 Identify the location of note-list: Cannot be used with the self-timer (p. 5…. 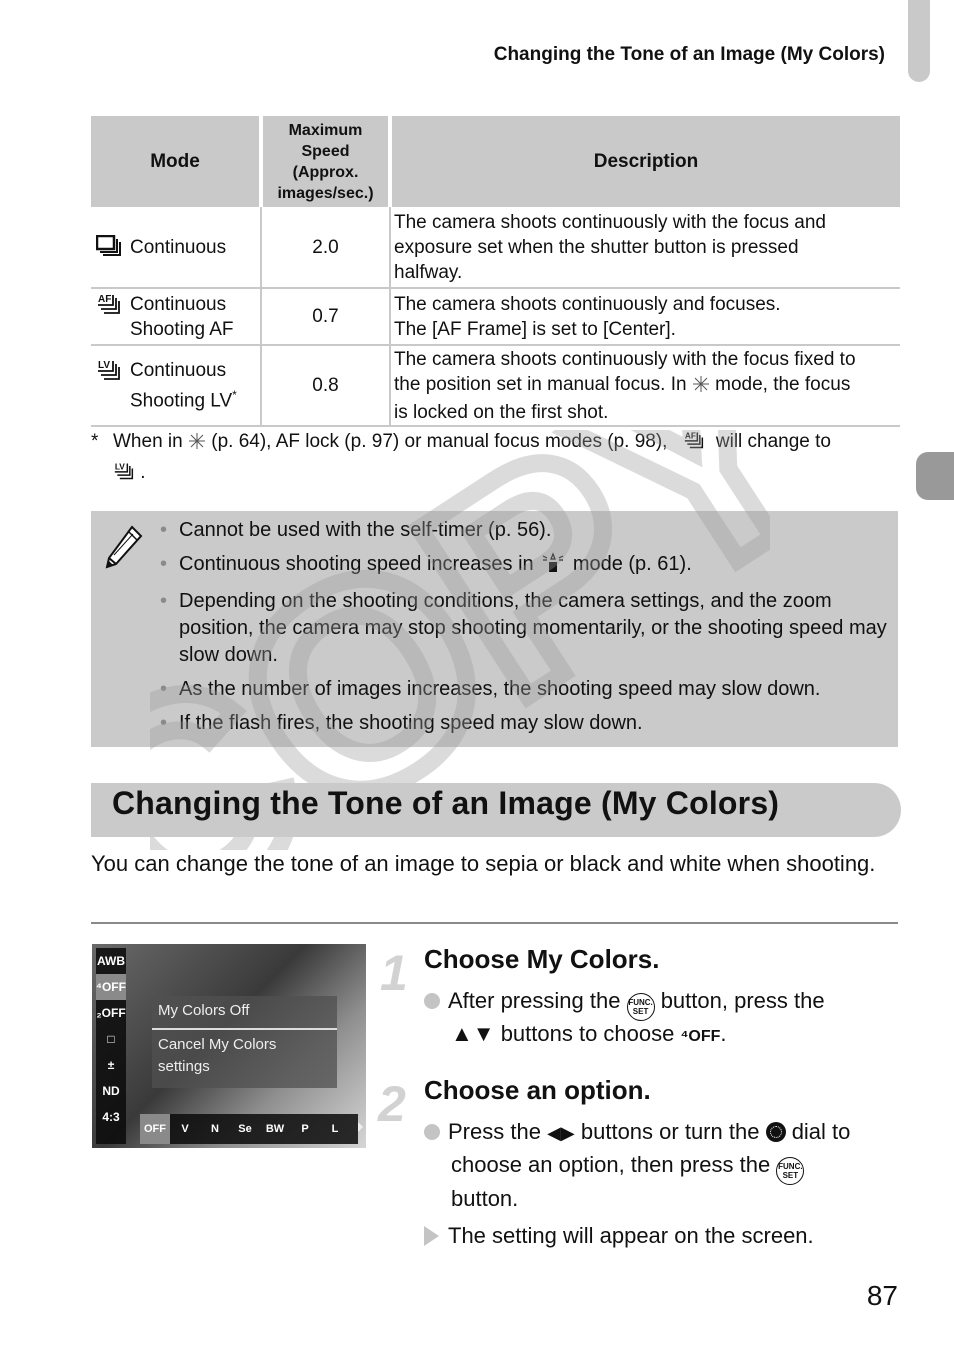
(527, 630).